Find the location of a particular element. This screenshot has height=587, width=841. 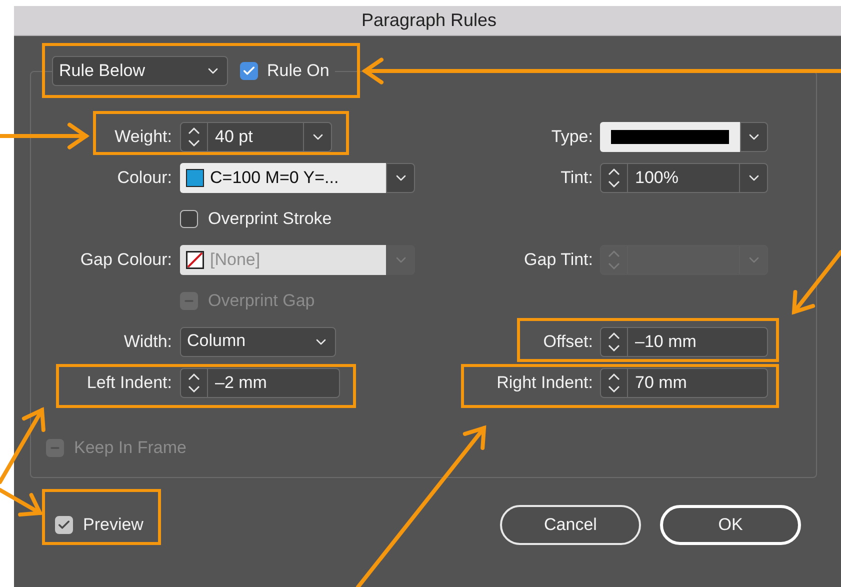

field-label: Type: is located at coordinates (572, 137).